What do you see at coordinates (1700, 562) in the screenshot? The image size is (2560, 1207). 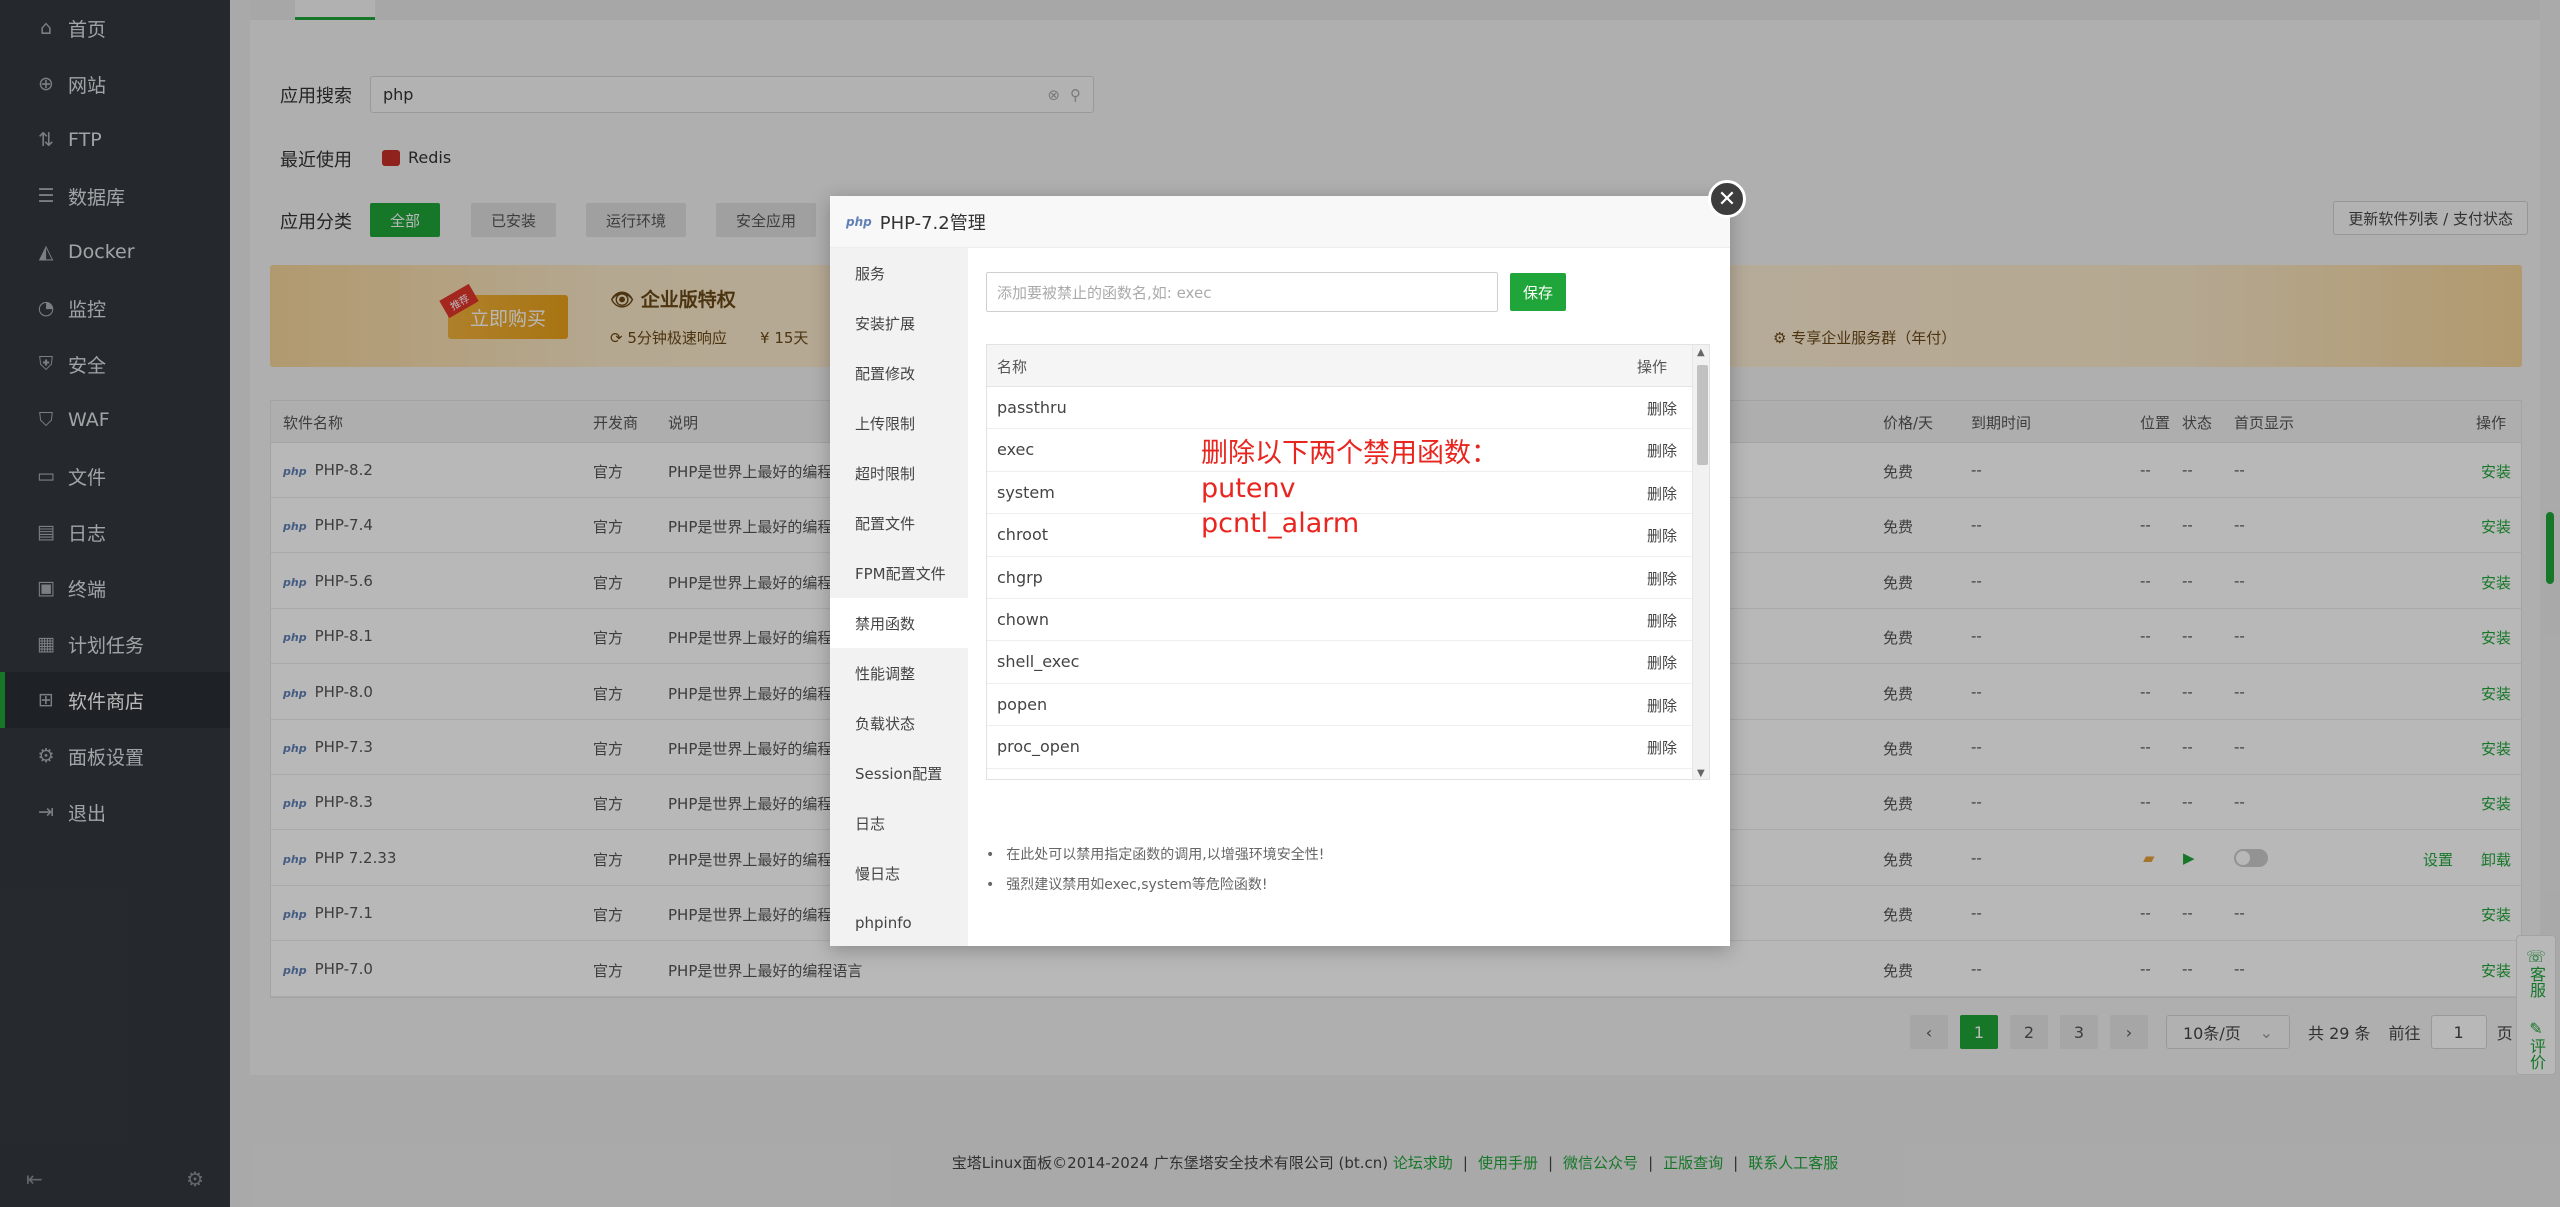 I see `fn-table-scrollbar: ▲ ▼` at bounding box center [1700, 562].